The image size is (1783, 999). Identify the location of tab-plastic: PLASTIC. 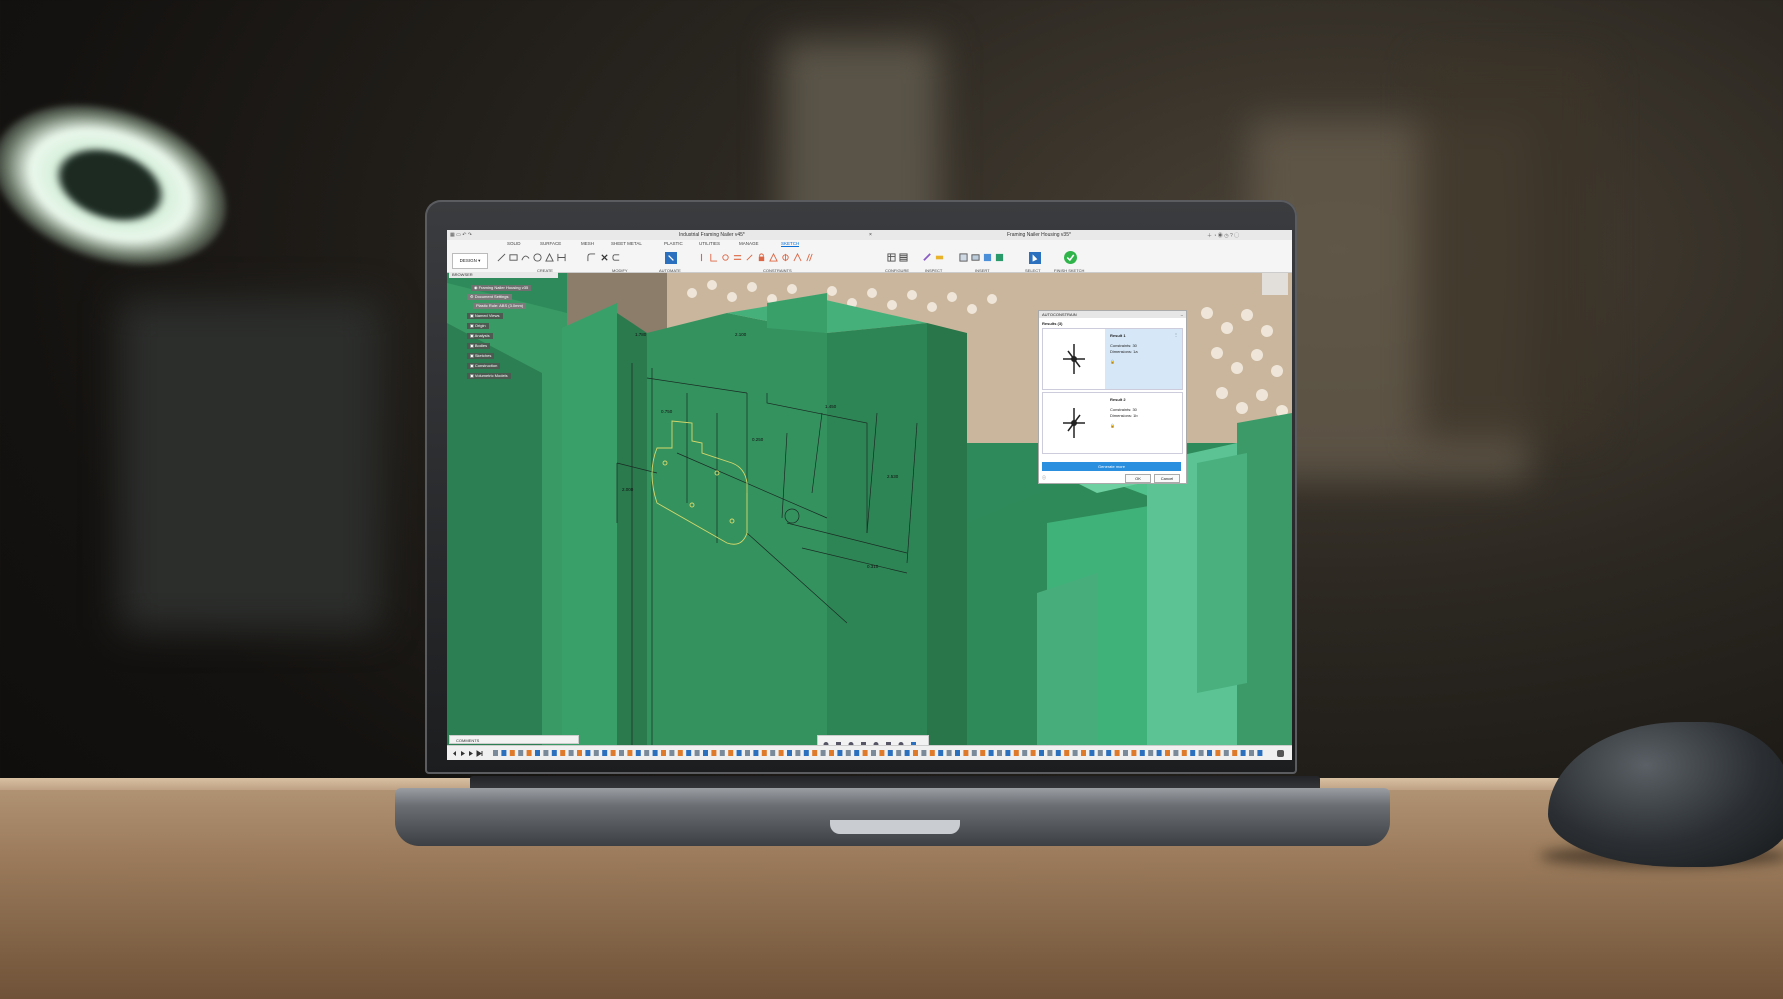
(673, 243).